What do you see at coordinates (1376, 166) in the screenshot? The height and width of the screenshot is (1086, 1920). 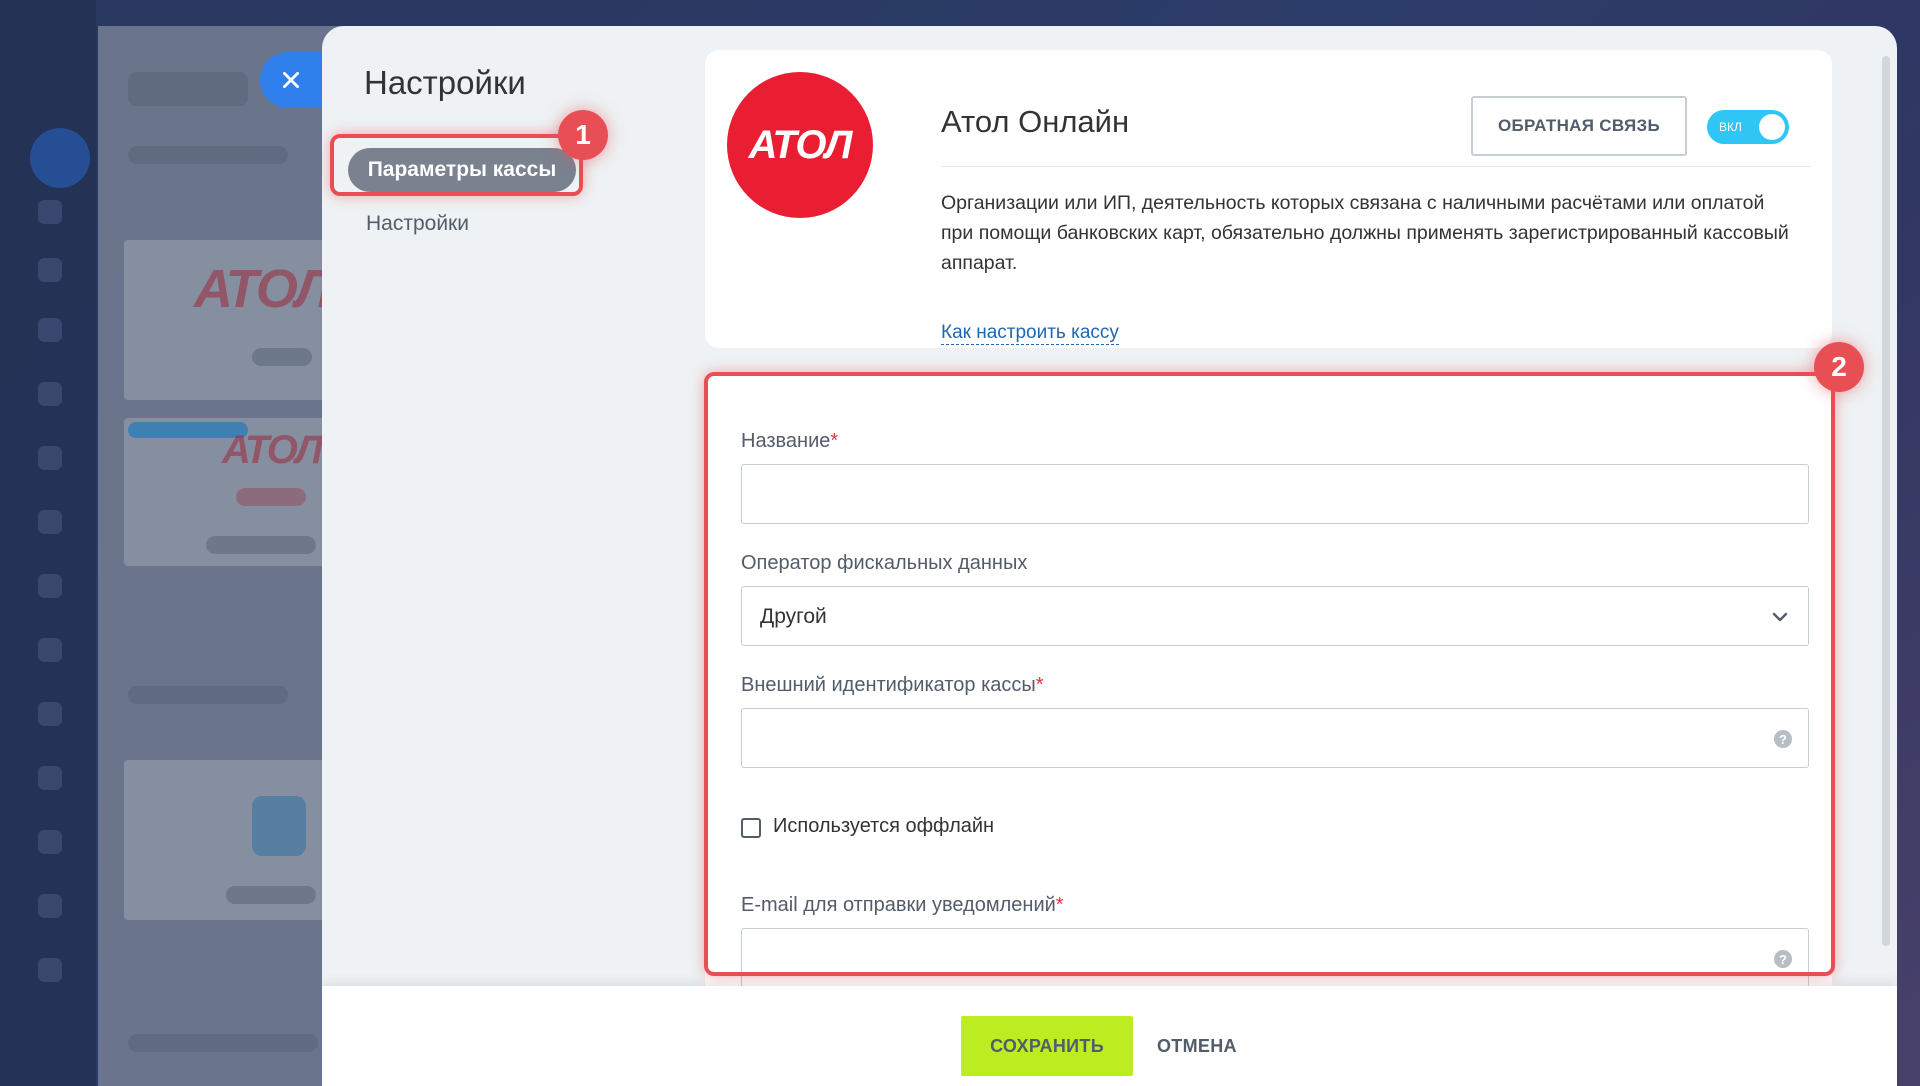 I see `header-divider` at bounding box center [1376, 166].